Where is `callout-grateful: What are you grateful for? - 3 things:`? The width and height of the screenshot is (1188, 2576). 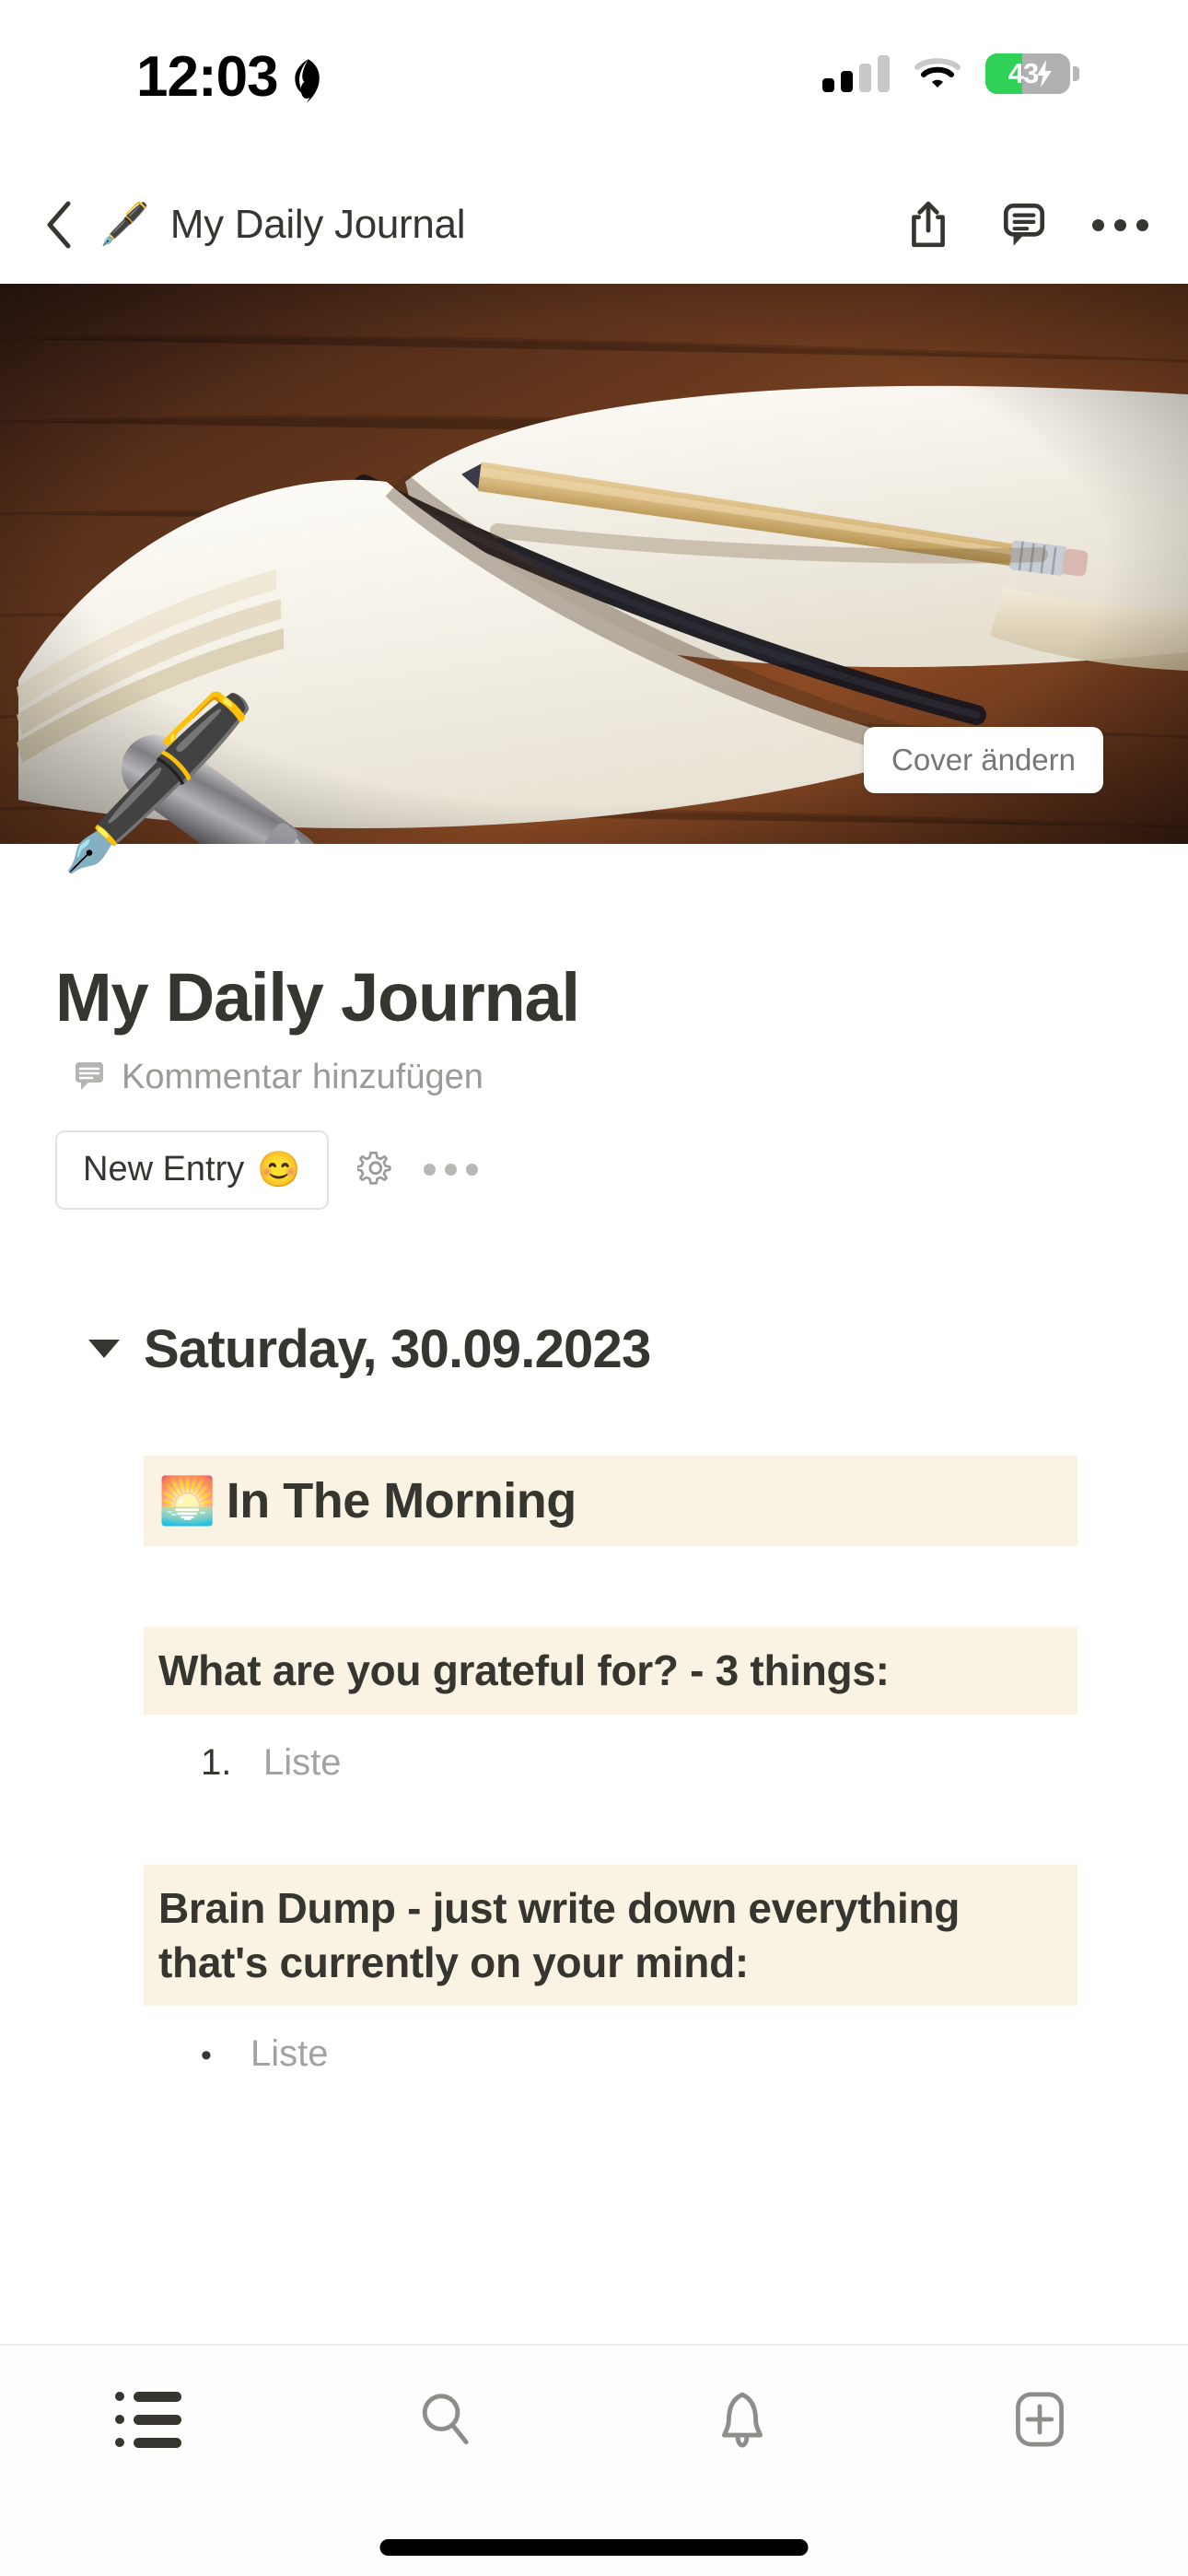 callout-grateful: What are you grateful for? - 3 things: is located at coordinates (610, 1670).